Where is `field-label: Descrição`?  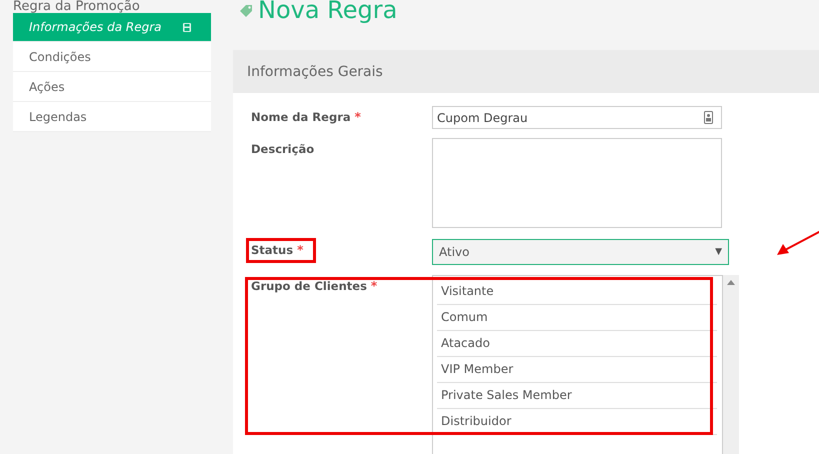
field-label: Descrição is located at coordinates (282, 149).